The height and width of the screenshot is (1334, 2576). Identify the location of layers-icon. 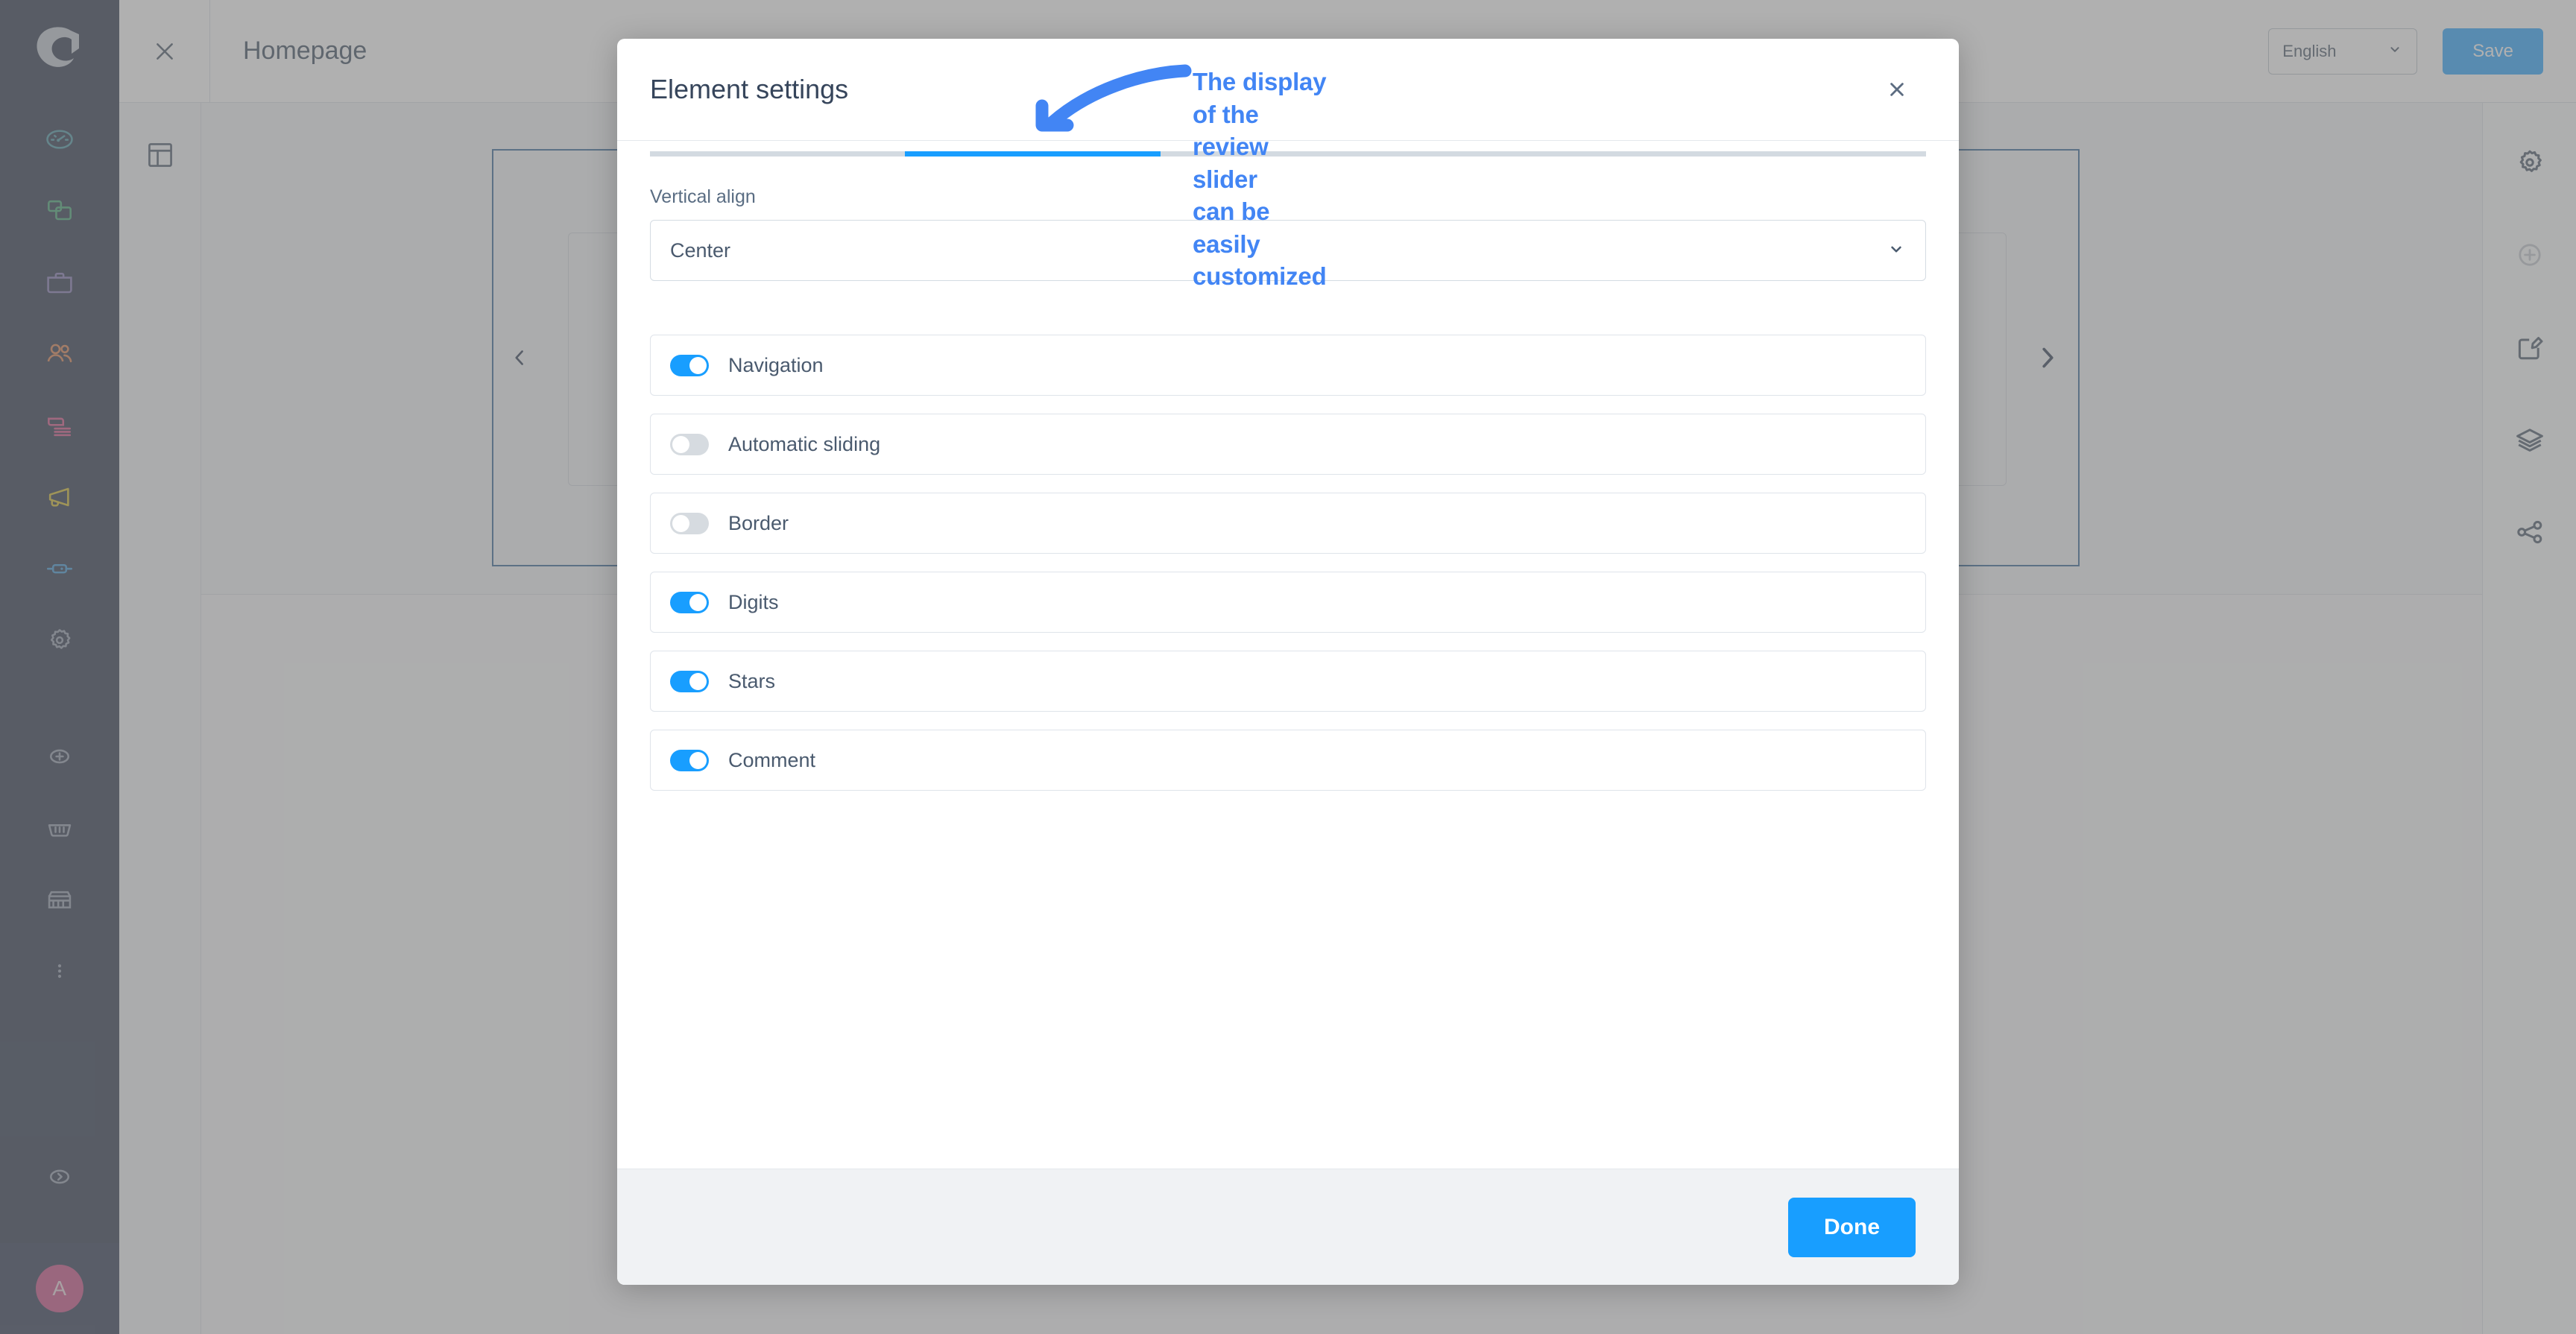
(2530, 440).